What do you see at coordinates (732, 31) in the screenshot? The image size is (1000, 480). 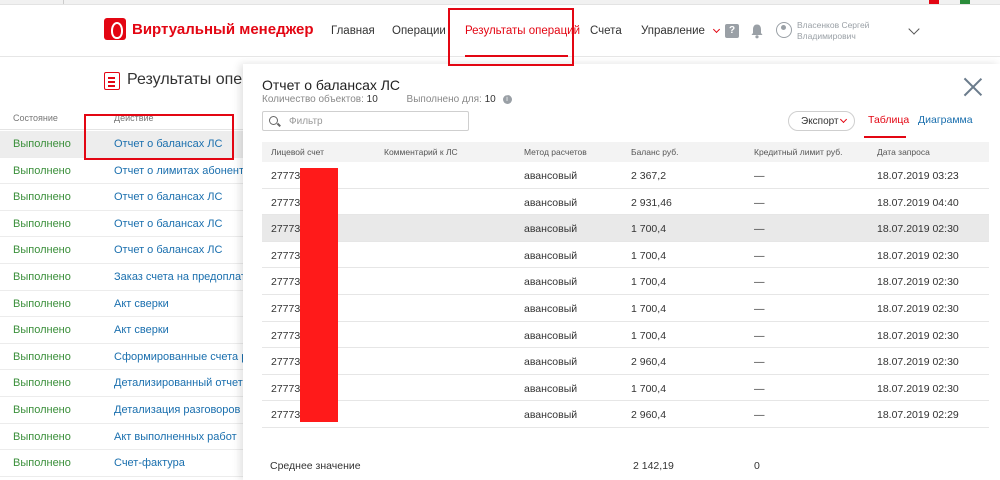 I see `help-icon: ?` at bounding box center [732, 31].